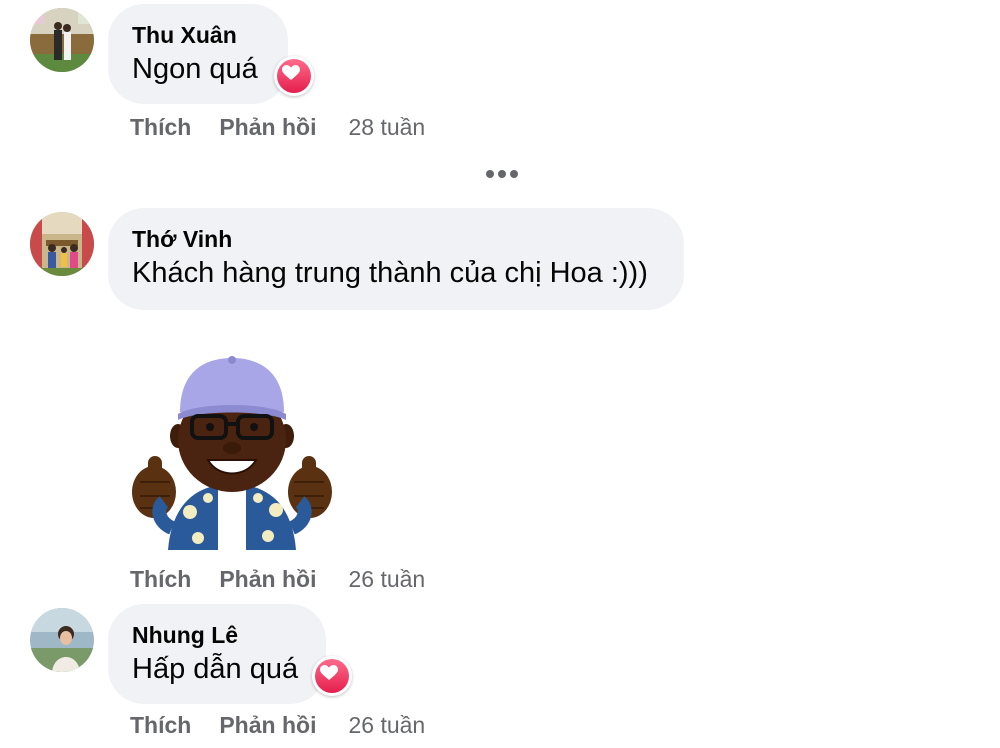 The image size is (1000, 748). What do you see at coordinates (195, 69) in the screenshot?
I see `comment-text: Ngon quá` at bounding box center [195, 69].